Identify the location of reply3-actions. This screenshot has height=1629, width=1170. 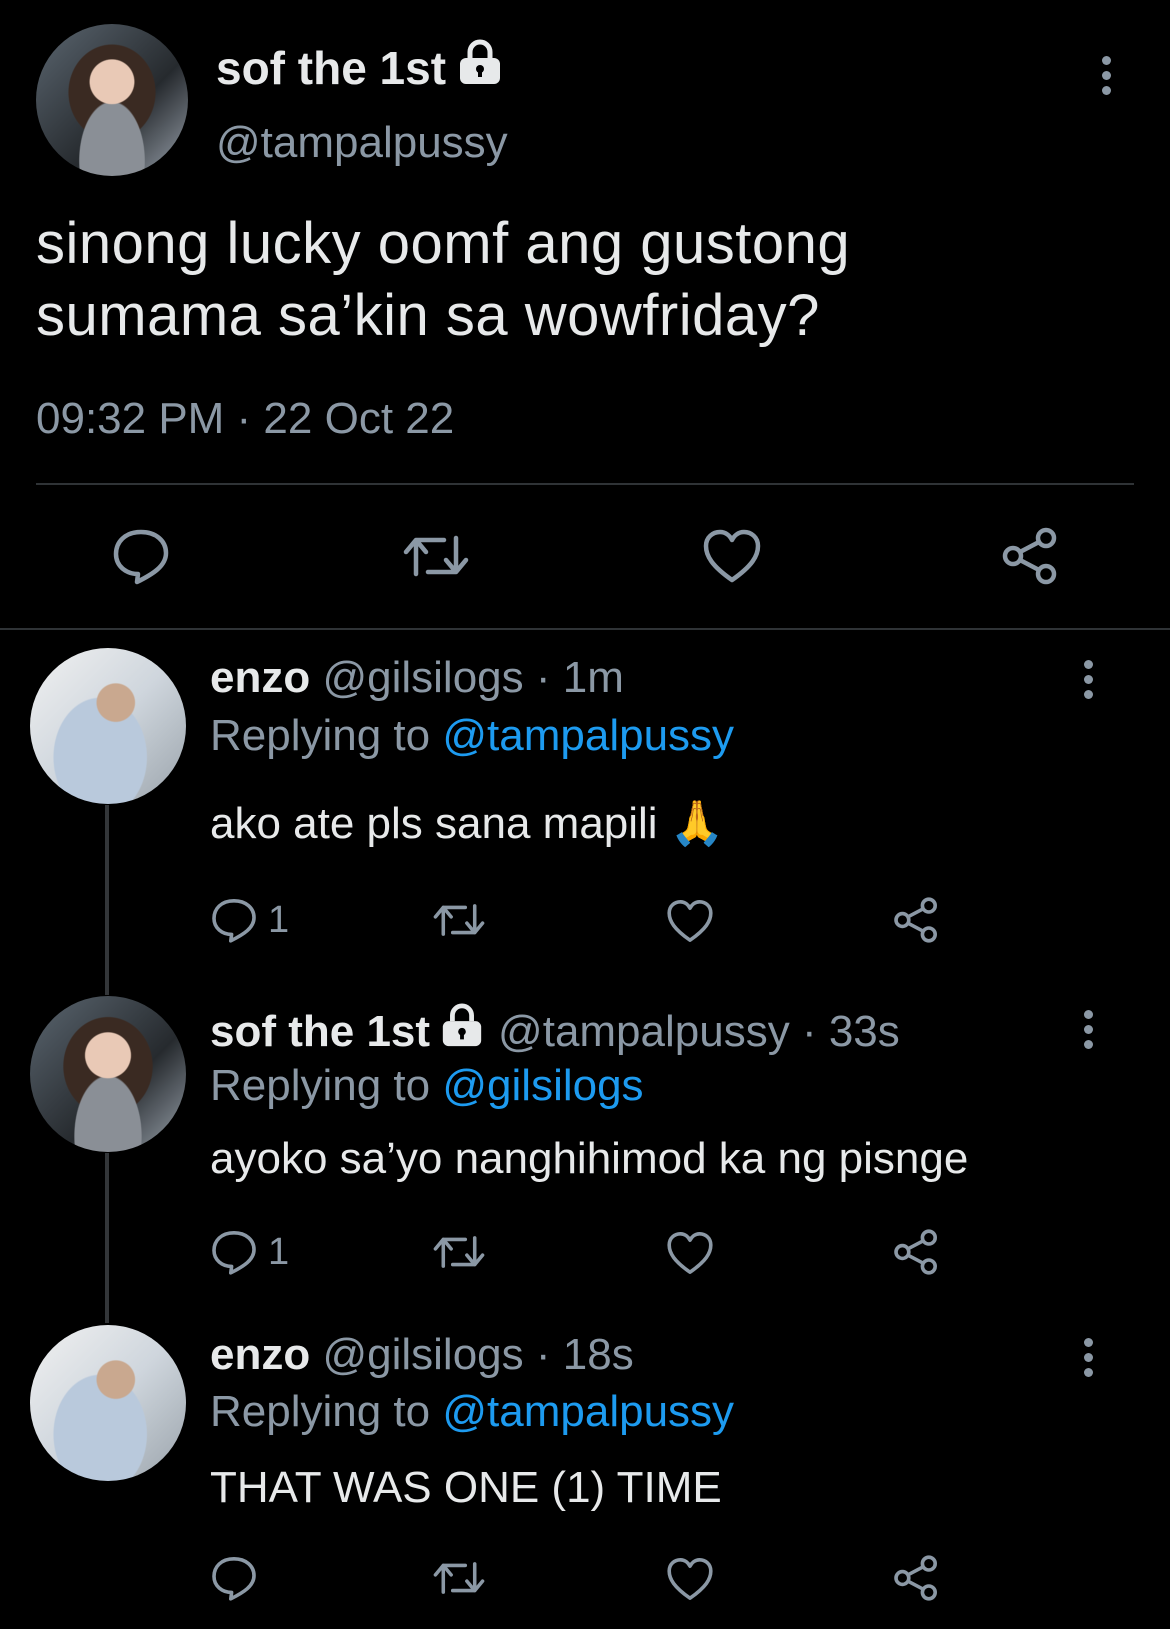
(590, 1578).